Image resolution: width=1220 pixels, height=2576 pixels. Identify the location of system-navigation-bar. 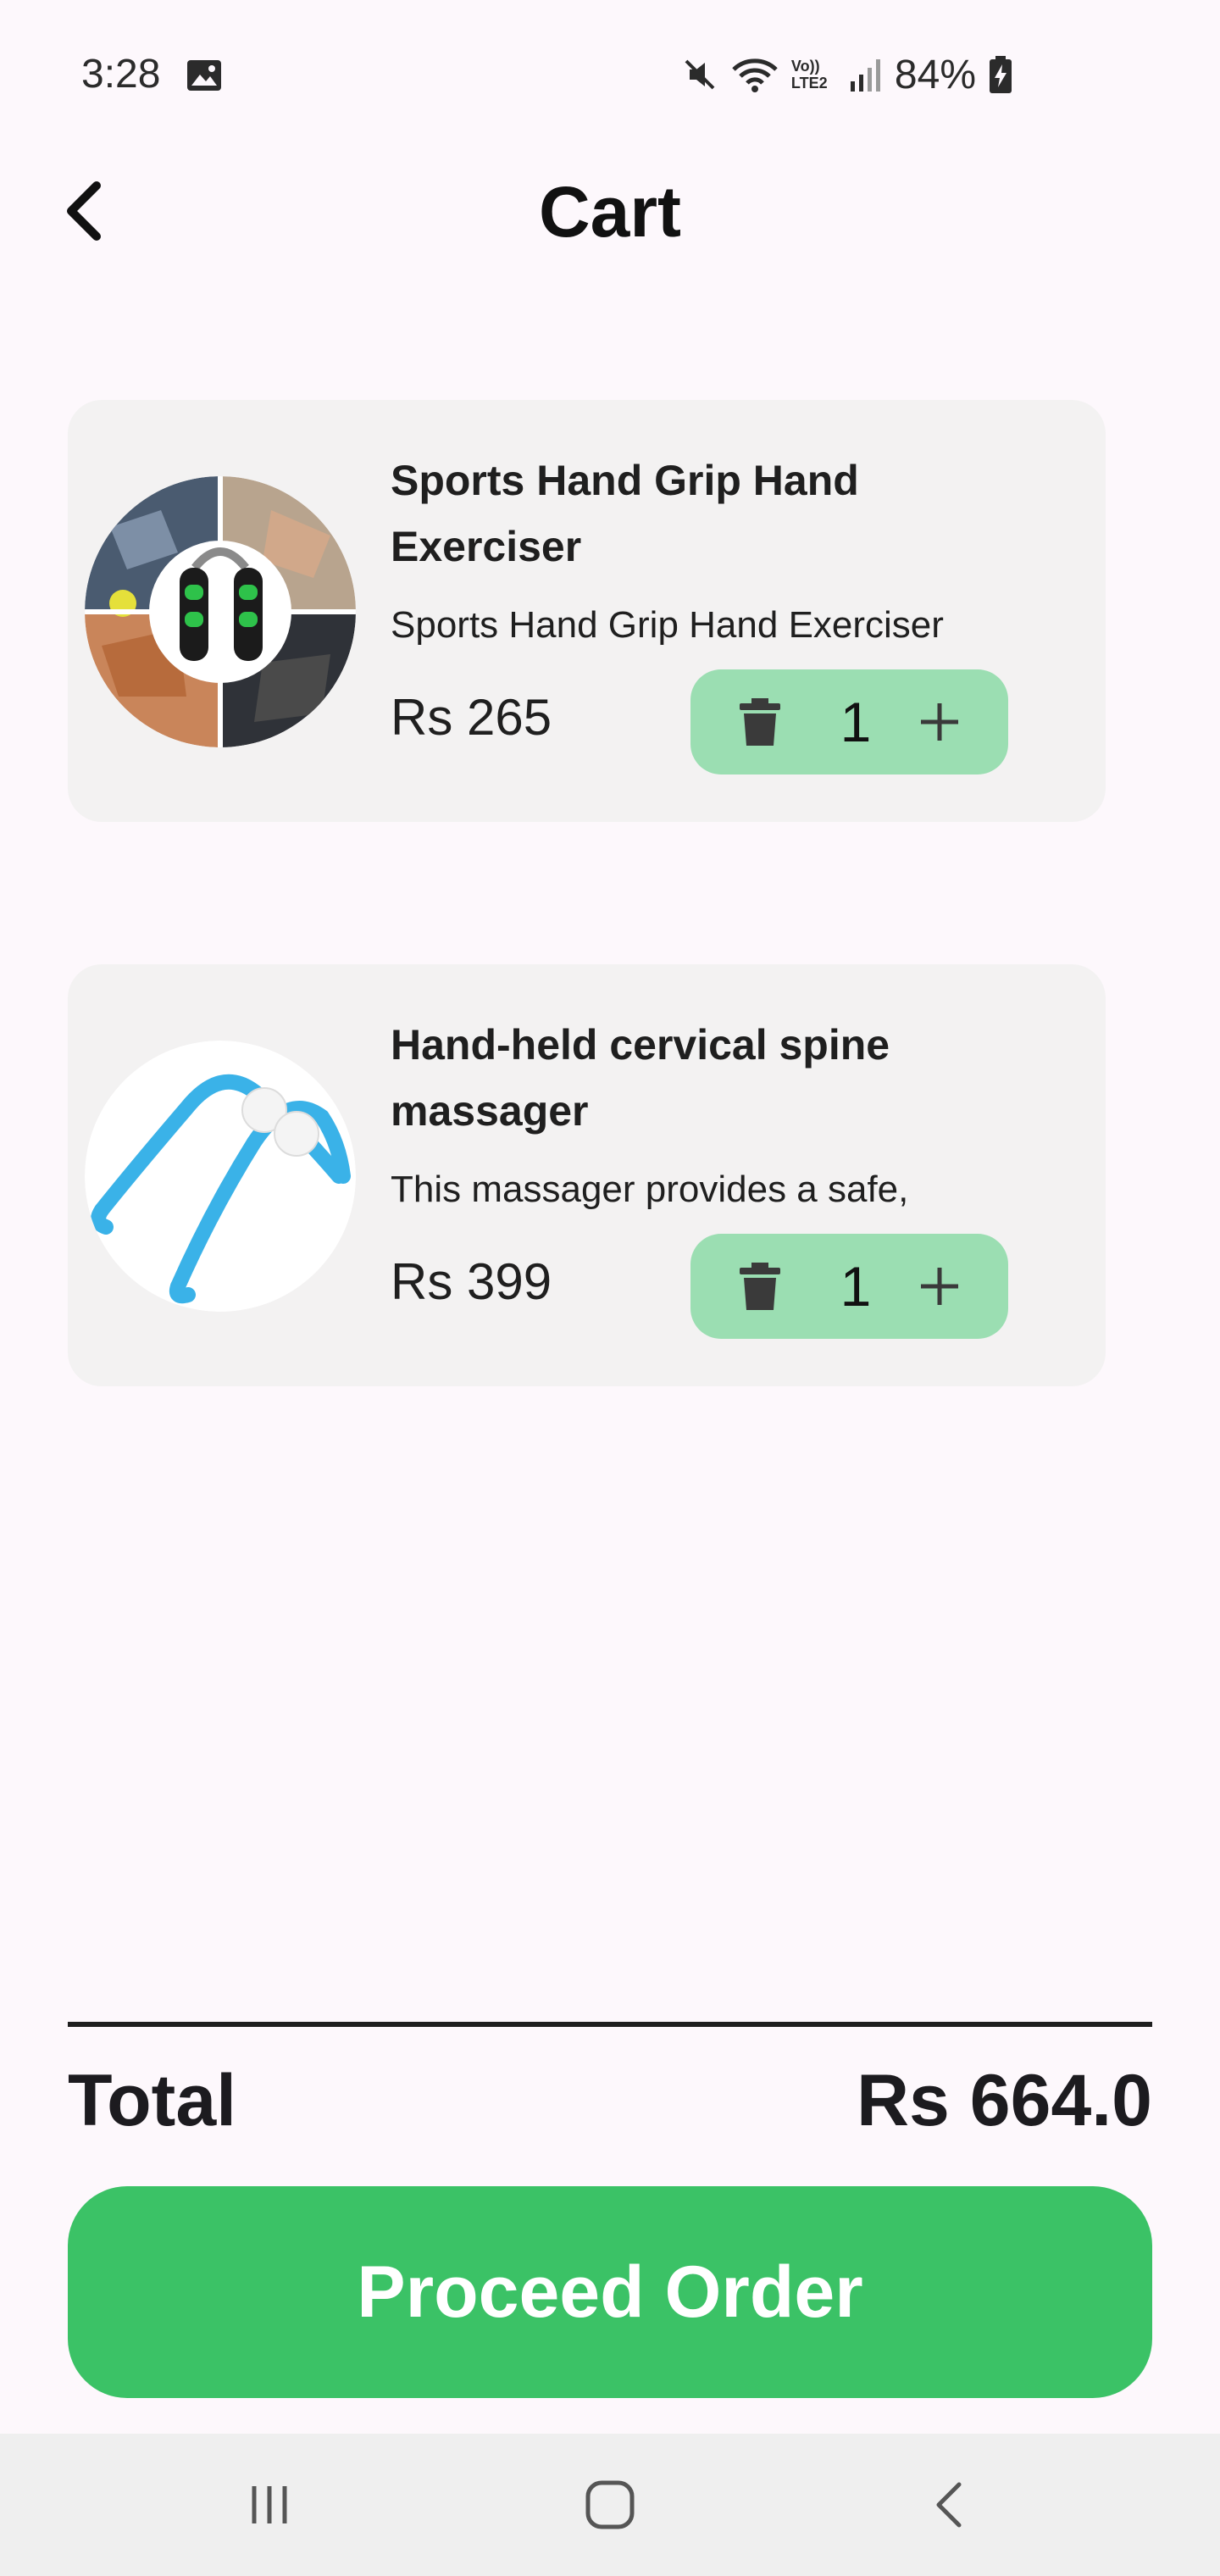
(610, 2505).